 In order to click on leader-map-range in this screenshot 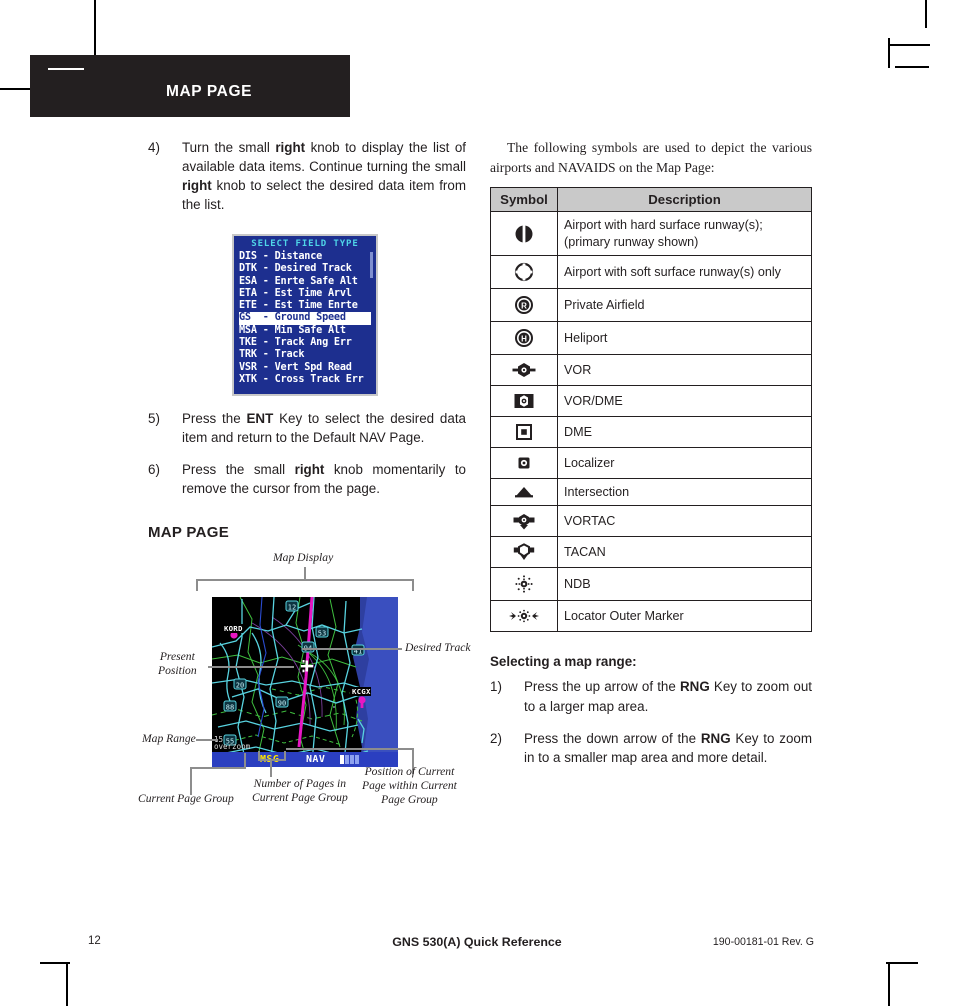, I will do `click(207, 740)`.